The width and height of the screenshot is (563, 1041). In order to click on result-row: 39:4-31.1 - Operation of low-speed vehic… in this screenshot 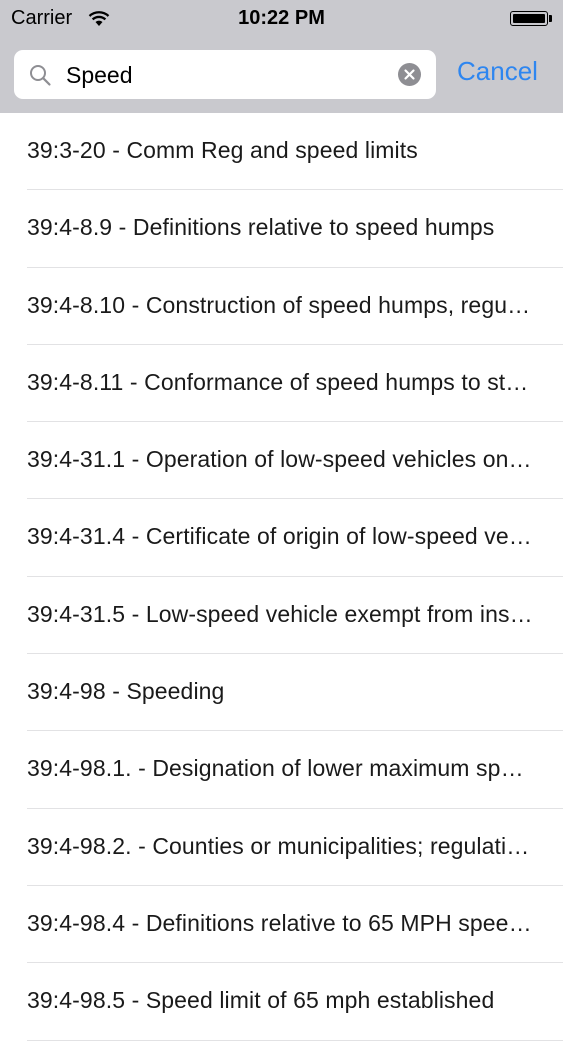, I will do `click(281, 461)`.